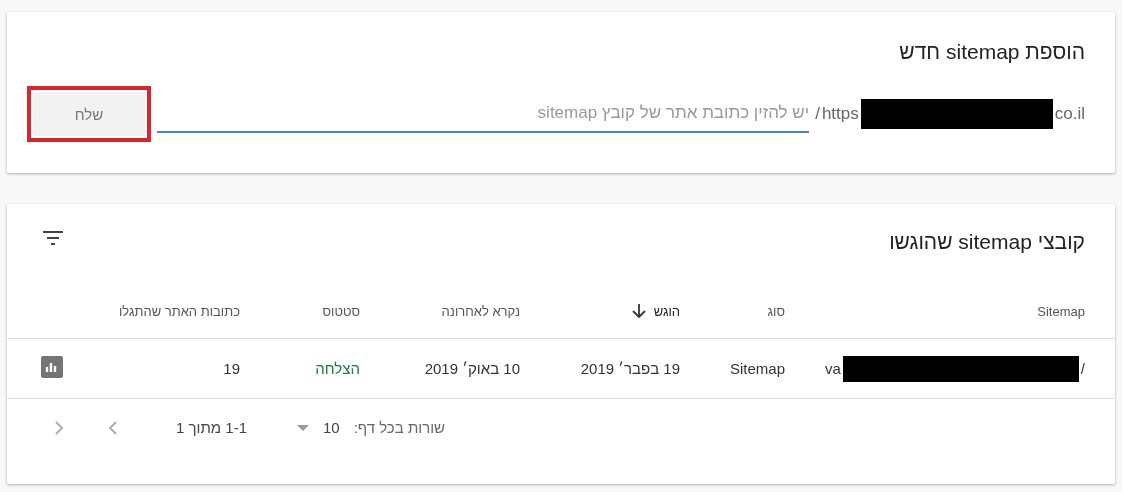  What do you see at coordinates (318, 427) in the screenshot?
I see `rows-per-page-select: 10` at bounding box center [318, 427].